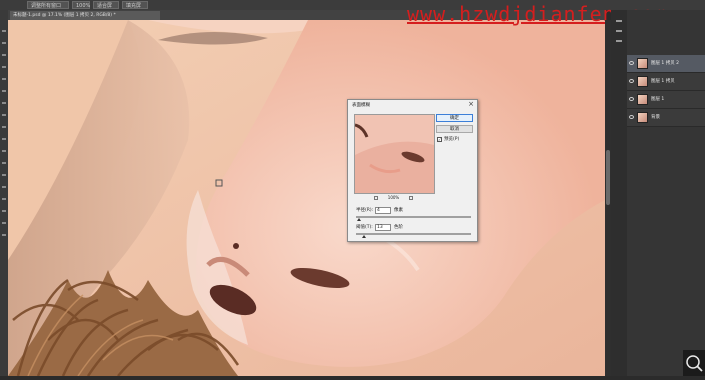 The image size is (705, 380). What do you see at coordinates (4, 55) in the screenshot?
I see `tool-lasso-icon` at bounding box center [4, 55].